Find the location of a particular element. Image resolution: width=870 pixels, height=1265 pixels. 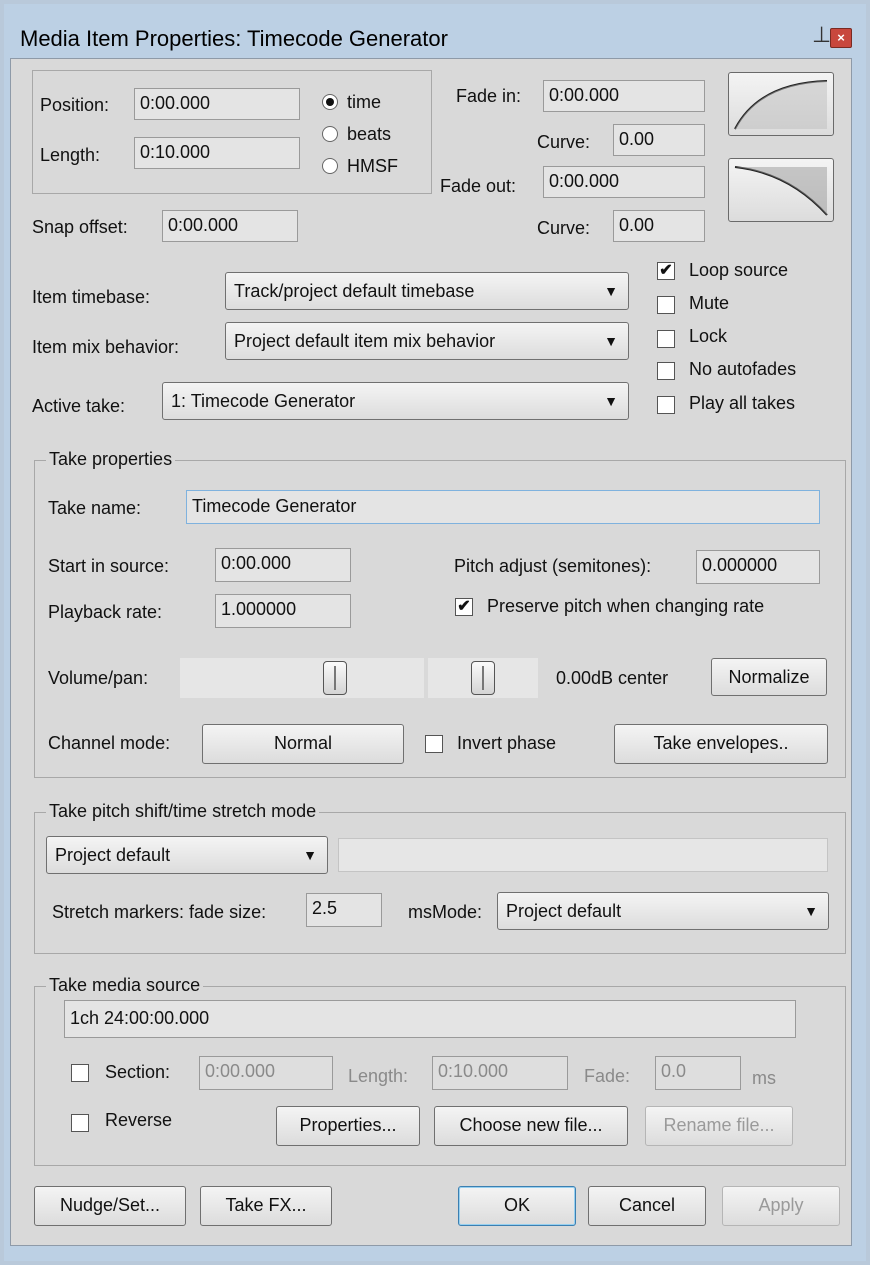

take-name-label: Take name: is located at coordinates (95, 508).